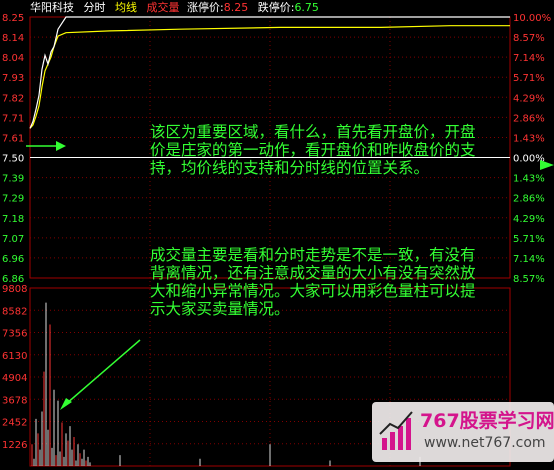 Image resolution: width=554 pixels, height=470 pixels. I want to click on chart-logo-icon, so click(396, 430).